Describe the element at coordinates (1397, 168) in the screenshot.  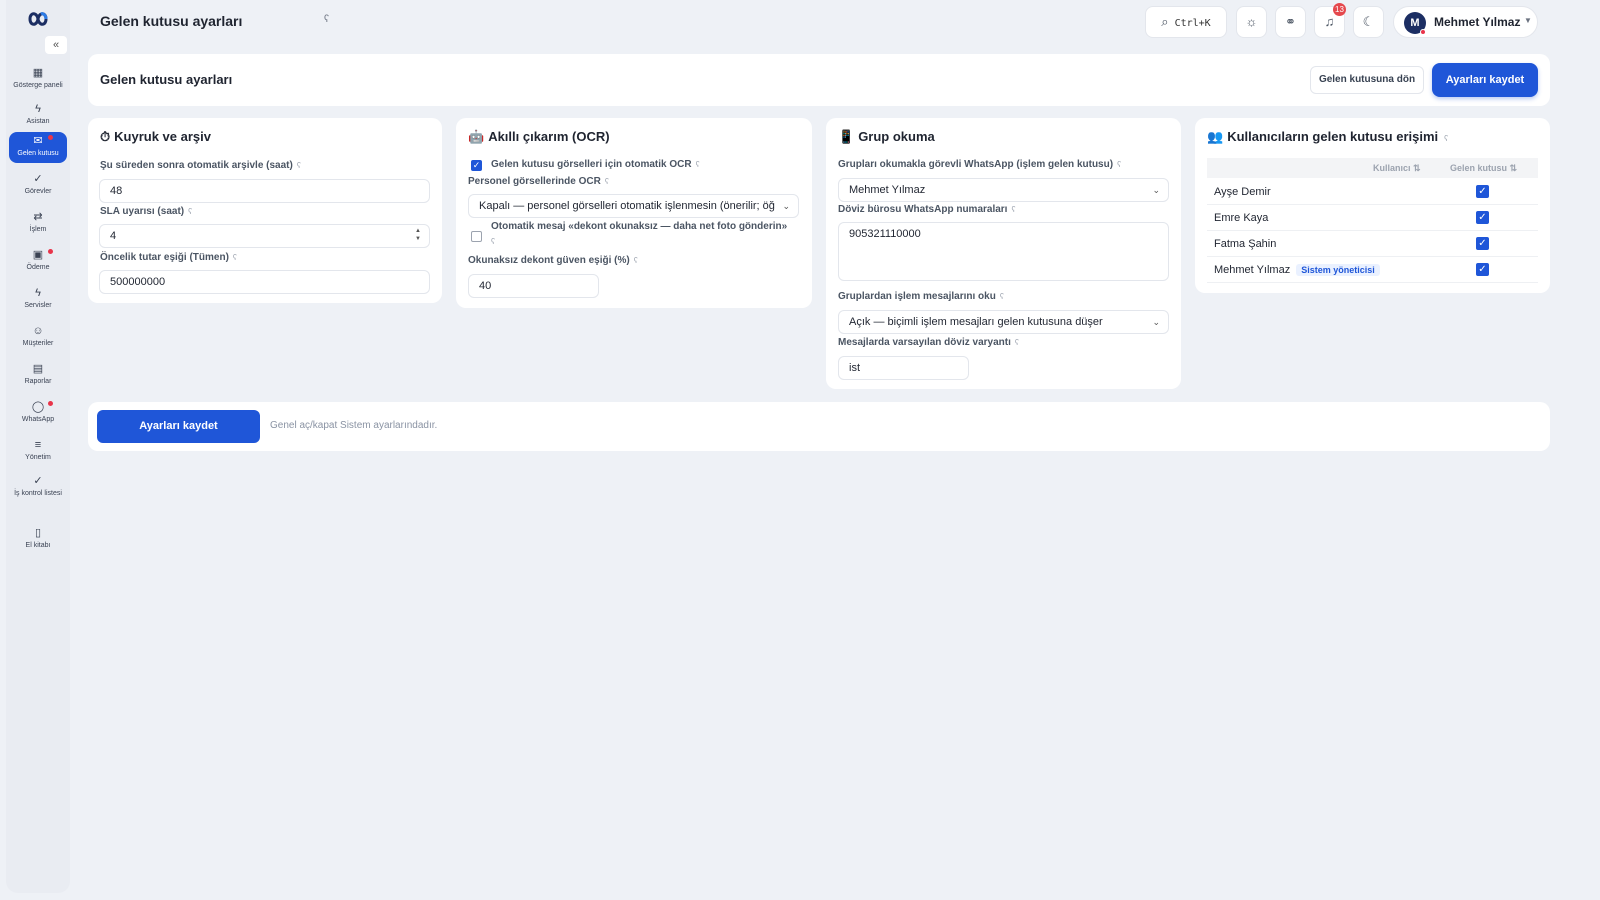
I see `column-user: Kullanıcı ⇅` at that location.